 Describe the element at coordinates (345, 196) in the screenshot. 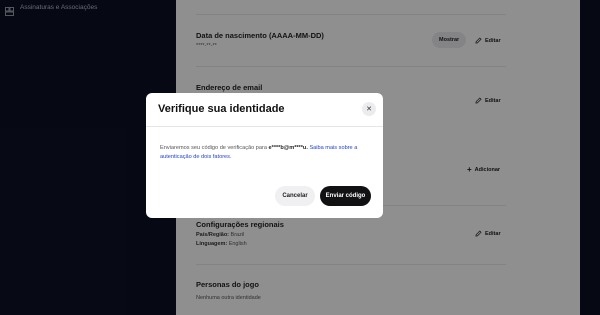

I see `send-code-button: Enviar código` at that location.